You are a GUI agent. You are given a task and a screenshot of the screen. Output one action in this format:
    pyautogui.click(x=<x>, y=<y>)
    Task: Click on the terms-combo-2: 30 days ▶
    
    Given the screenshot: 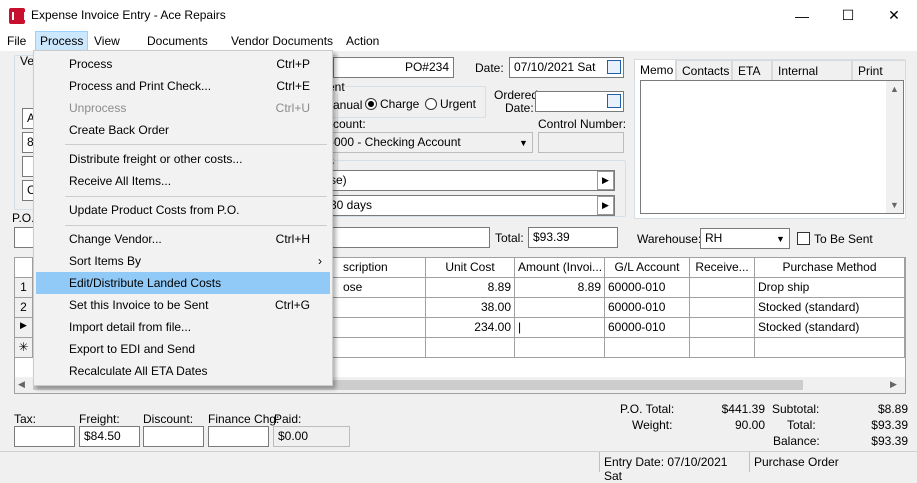 What is the action you would take?
    pyautogui.click(x=470, y=205)
    